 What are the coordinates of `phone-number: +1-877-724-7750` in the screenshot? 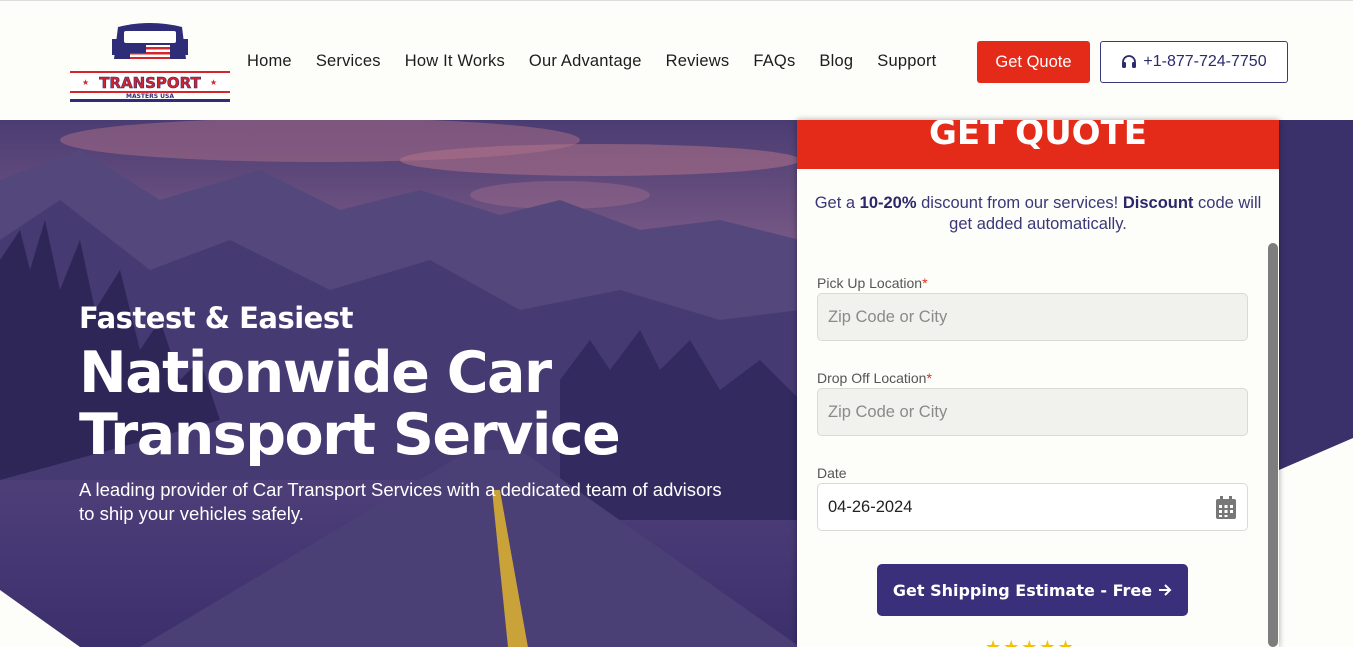 It's located at (1205, 61).